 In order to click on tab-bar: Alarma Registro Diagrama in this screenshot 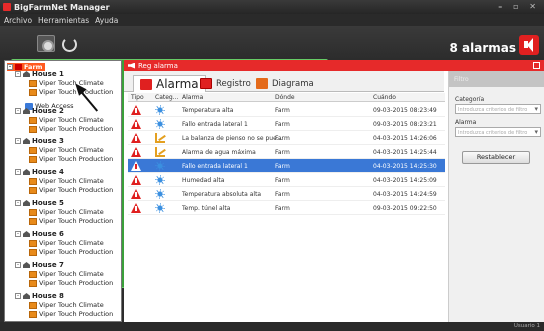, I will do `click(284, 81)`.